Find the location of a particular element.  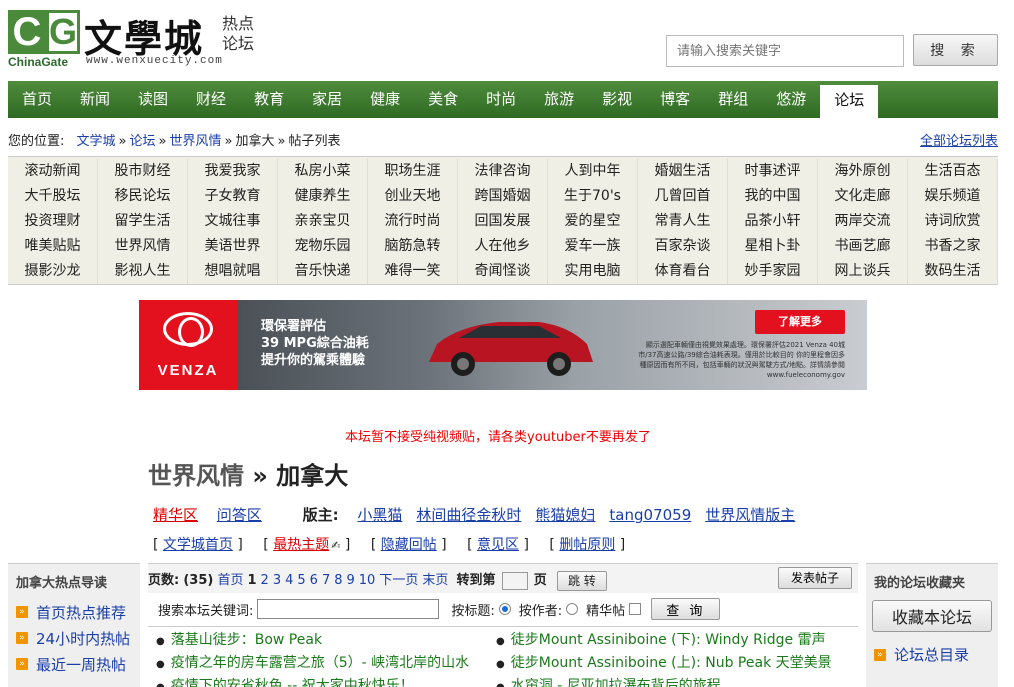

category-link: 百家杂谈 is located at coordinates (683, 246).